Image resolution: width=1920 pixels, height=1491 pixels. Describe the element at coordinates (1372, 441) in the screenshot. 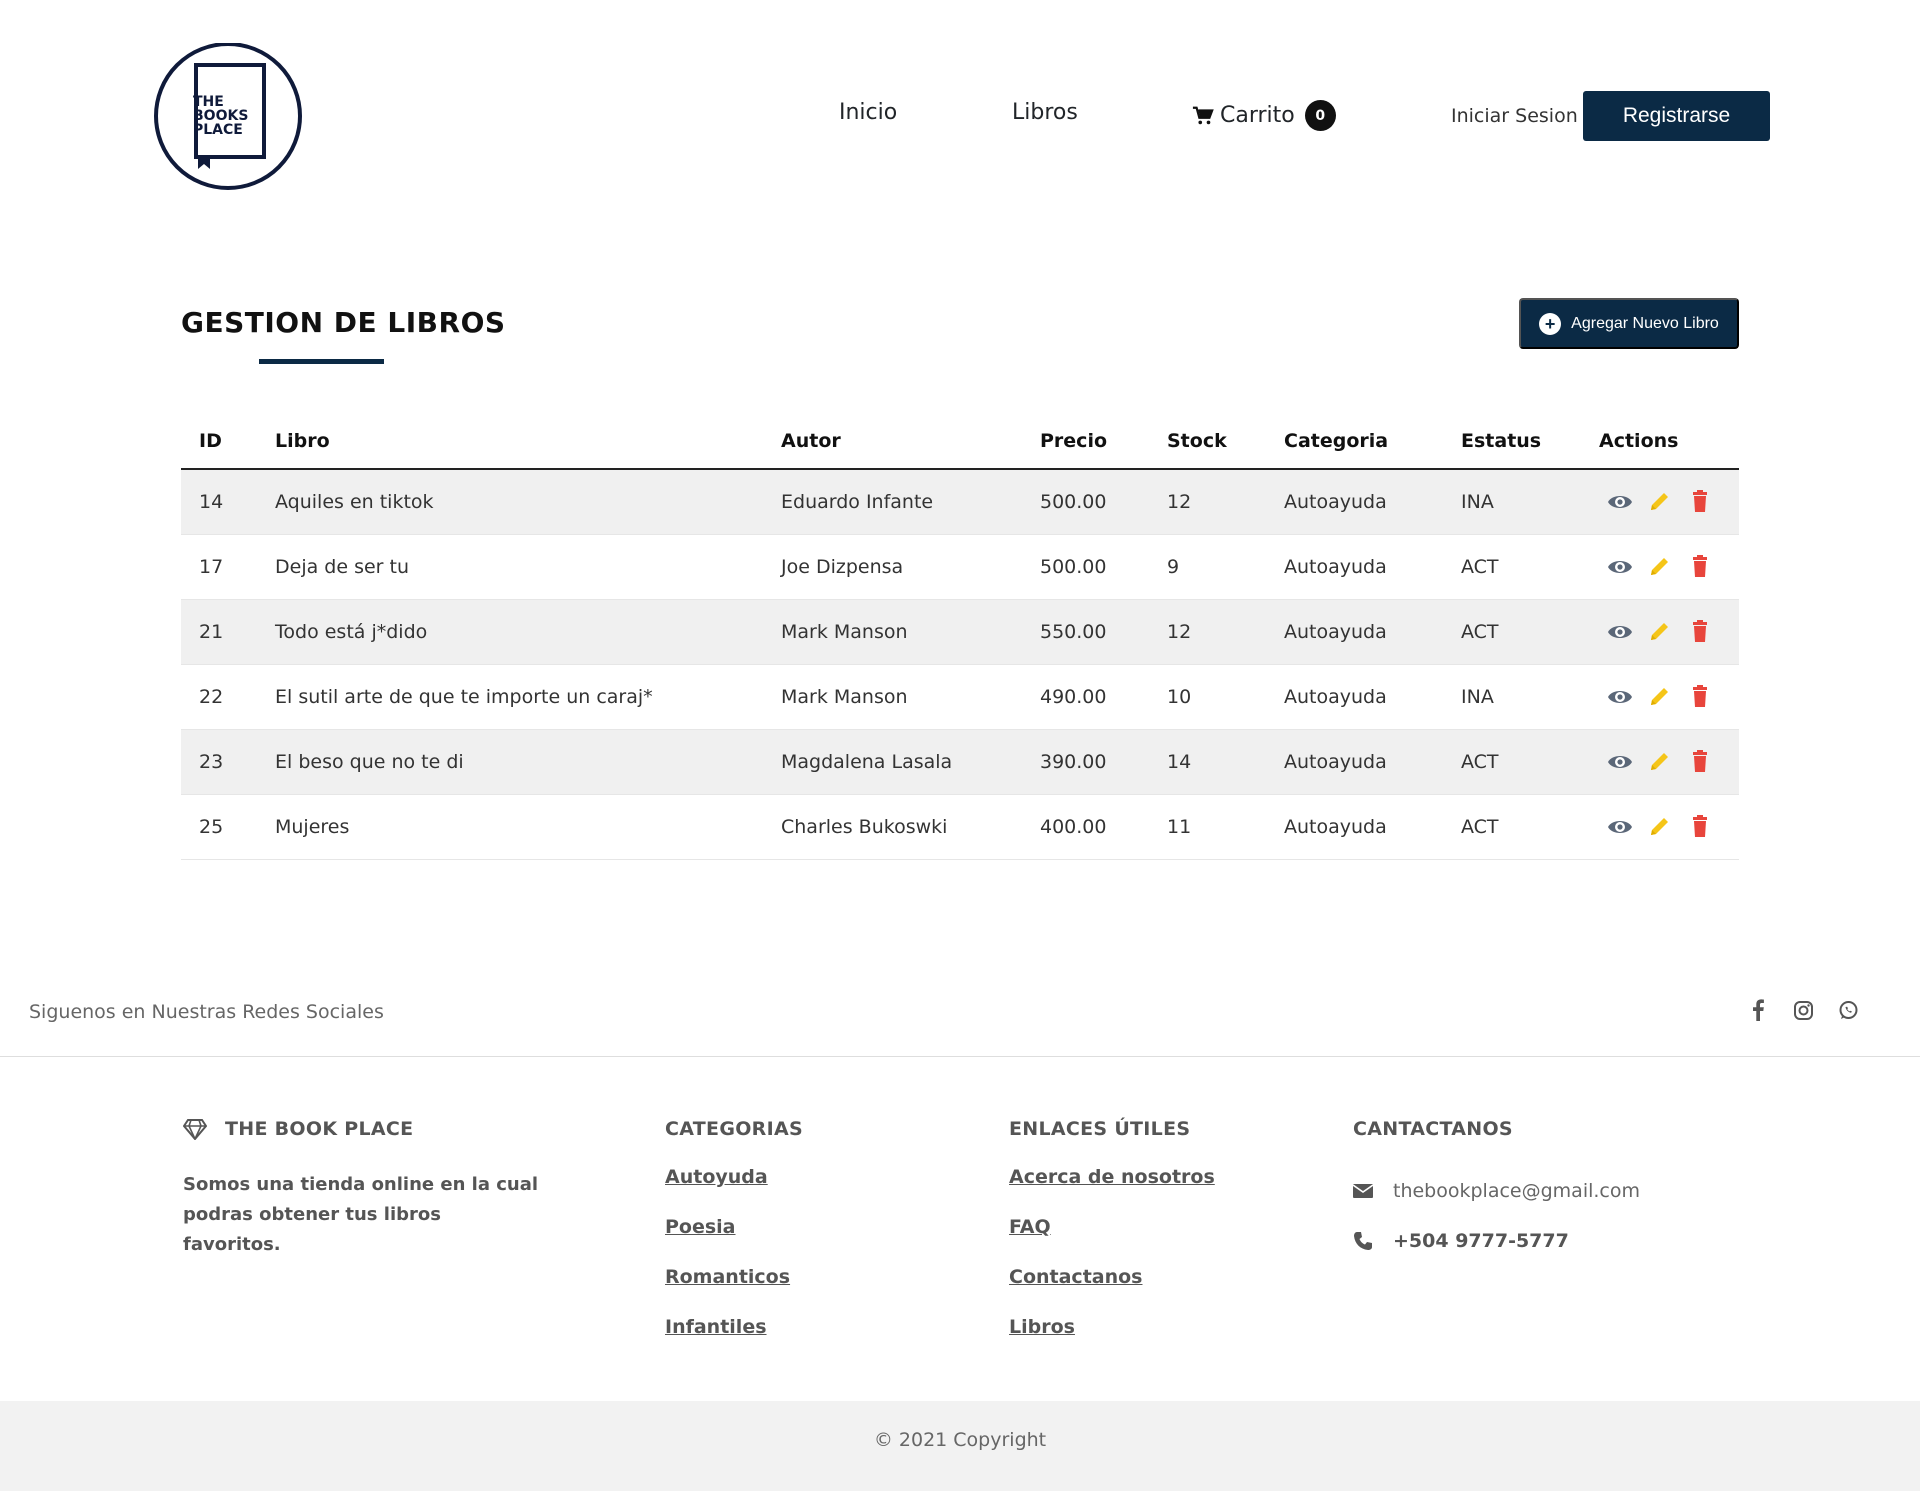

I see `column-header-categoria: Categoria` at that location.